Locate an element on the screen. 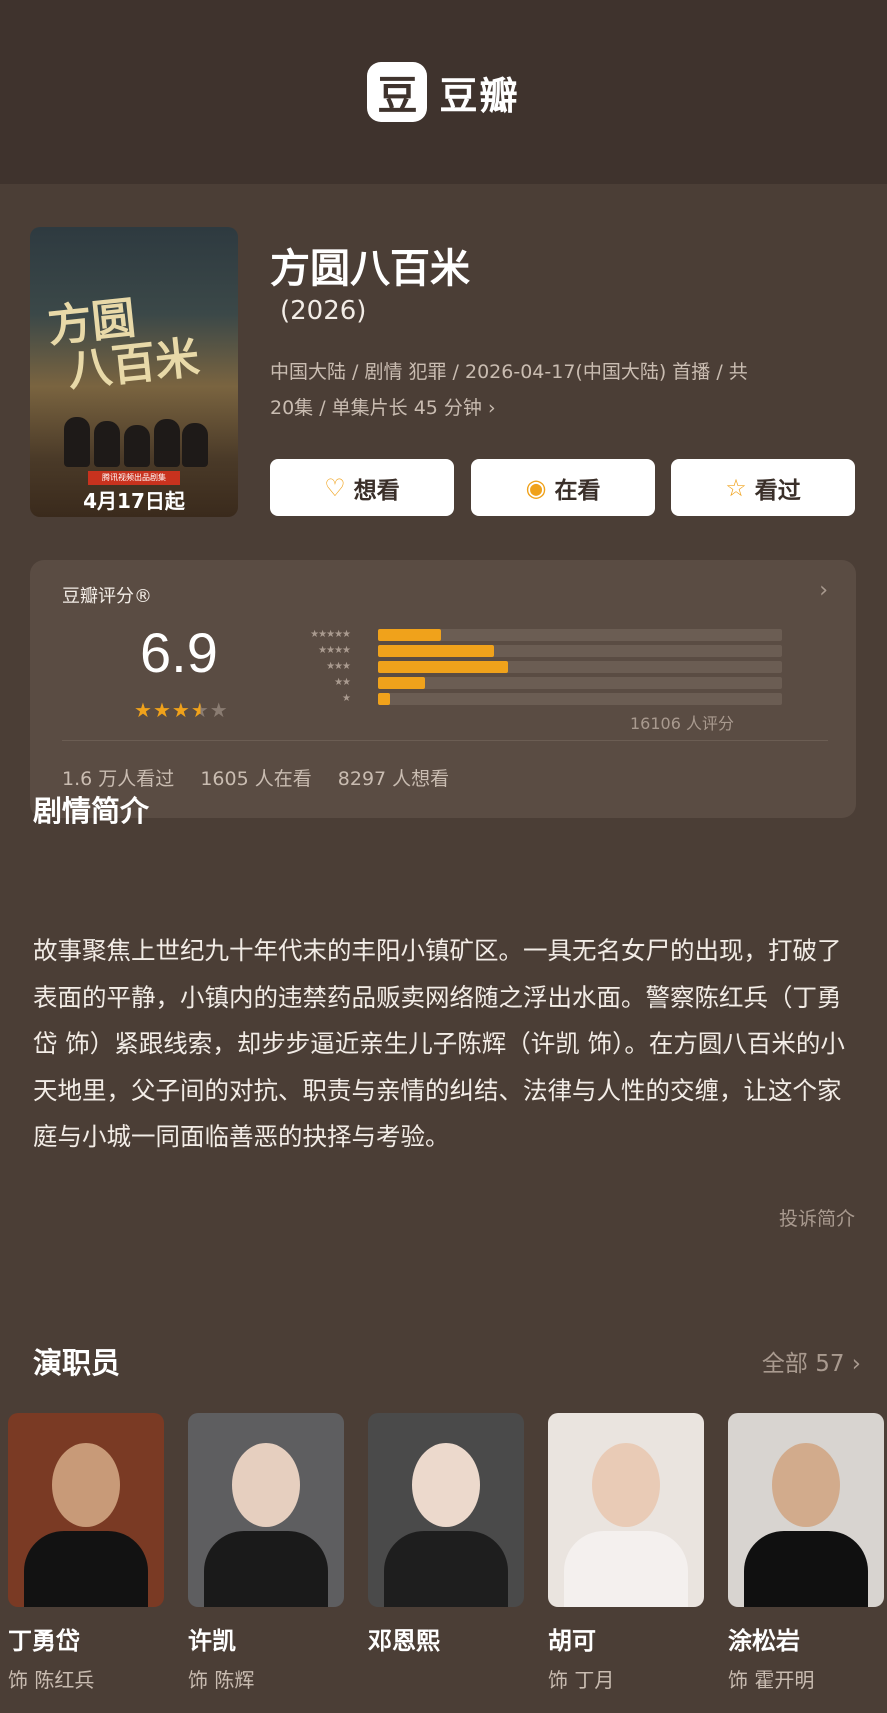 The height and width of the screenshot is (1713, 887). app-name: 豆瓣 is located at coordinates (479, 95).